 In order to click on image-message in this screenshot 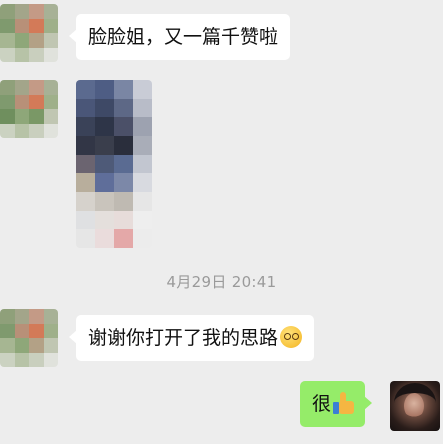, I will do `click(114, 164)`.